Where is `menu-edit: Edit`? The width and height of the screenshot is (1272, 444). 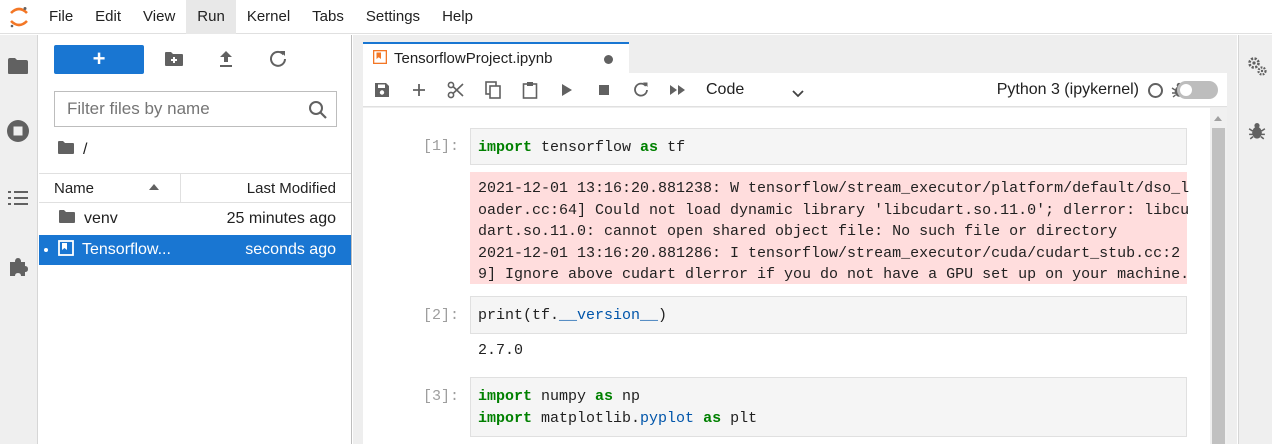
menu-edit: Edit is located at coordinates (108, 17).